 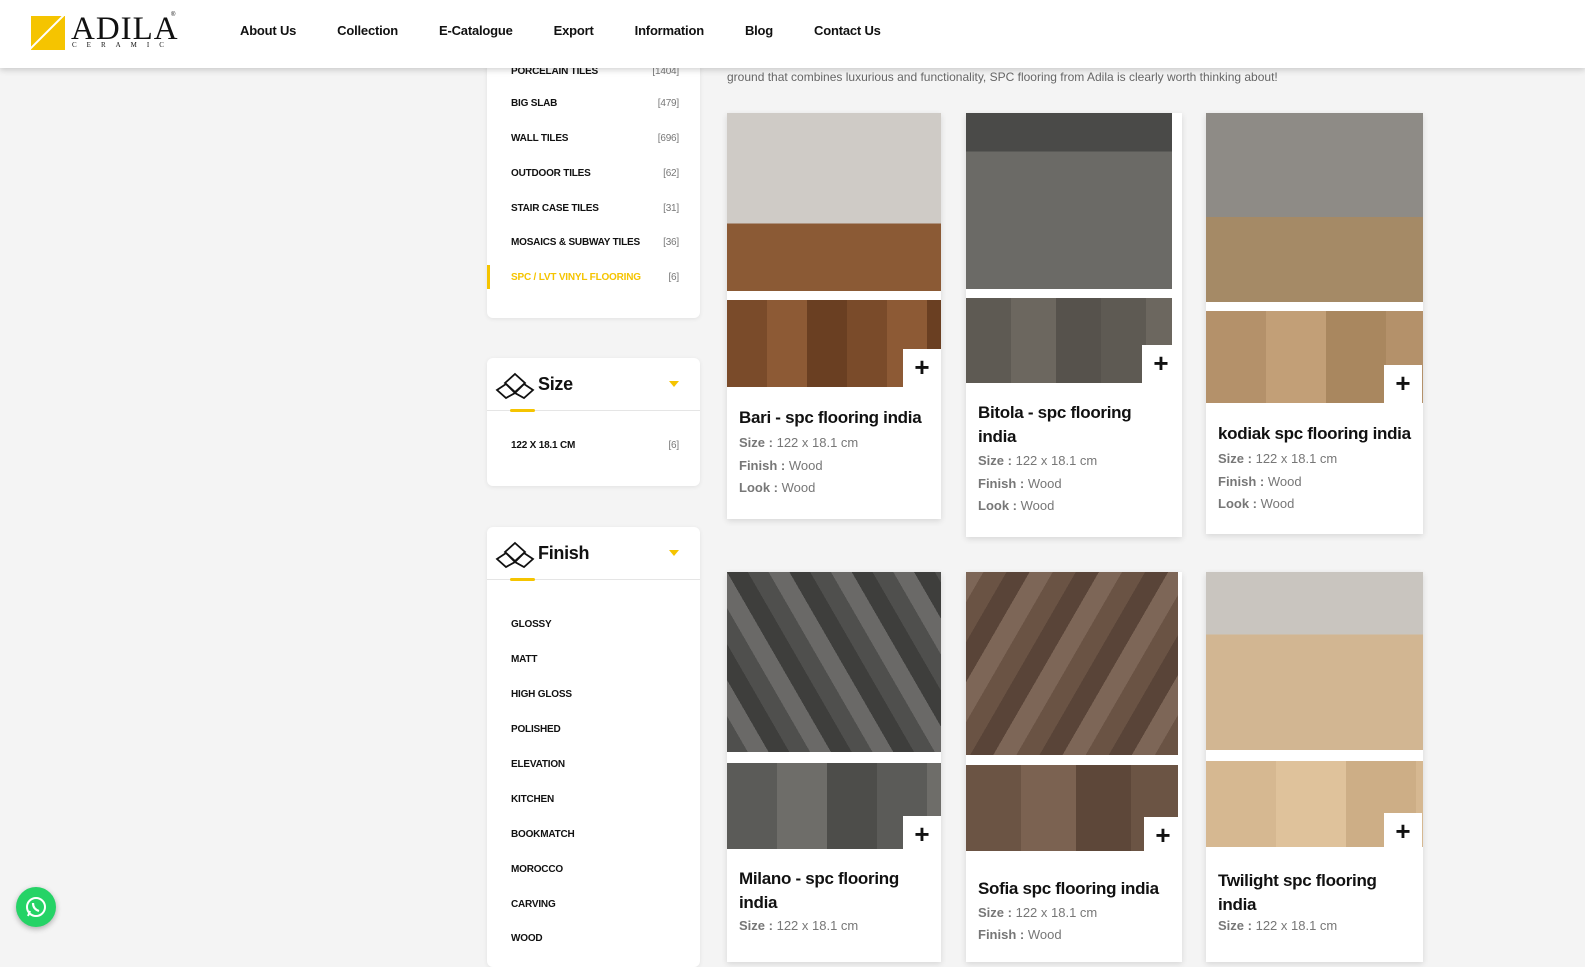 I want to click on category-mosaics-subway: MOSAICS & SUBWAY TILES [36], so click(x=595, y=242).